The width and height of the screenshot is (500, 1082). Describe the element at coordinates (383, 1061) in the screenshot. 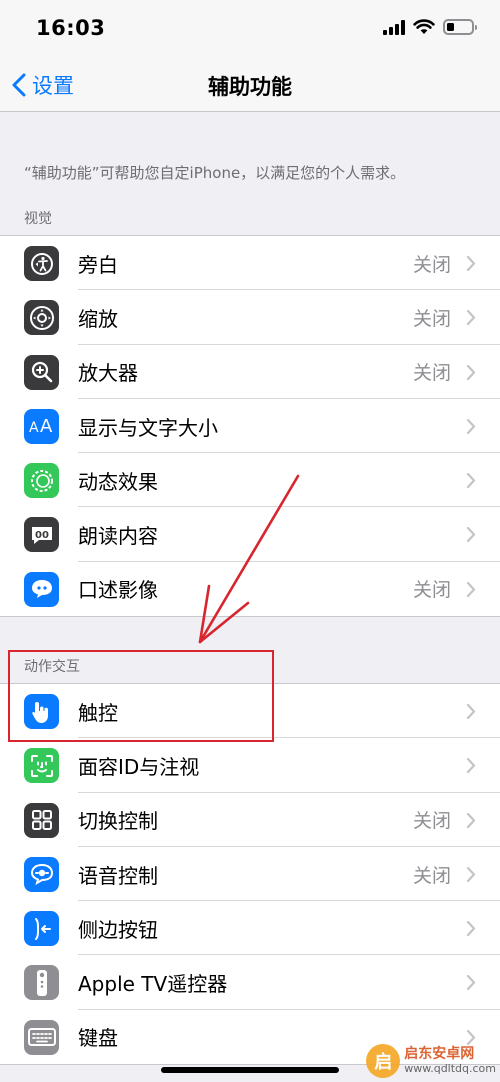

I see `watermark-logo: 启` at that location.